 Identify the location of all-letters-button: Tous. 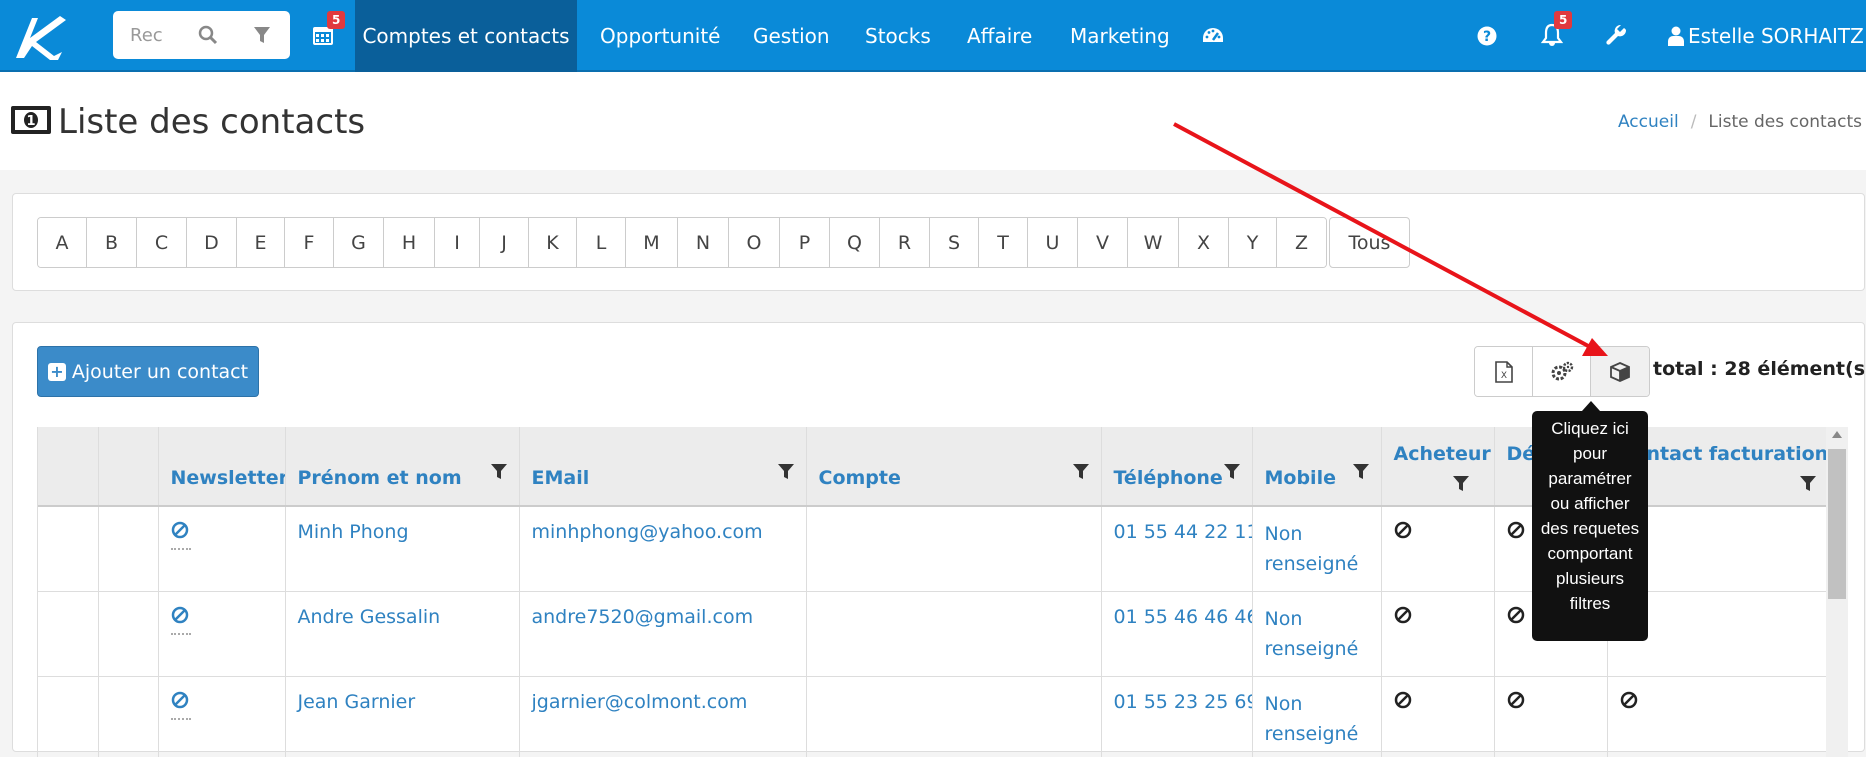
(1369, 242).